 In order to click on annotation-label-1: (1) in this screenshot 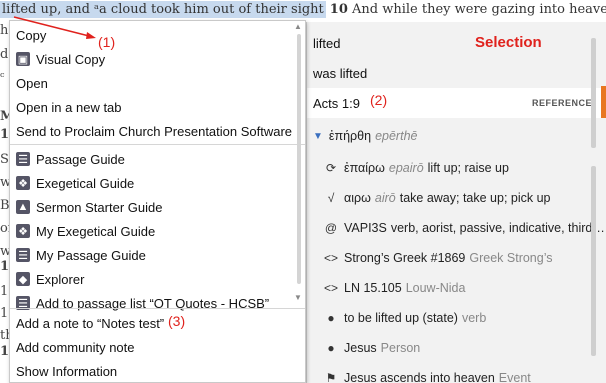, I will do `click(107, 42)`.